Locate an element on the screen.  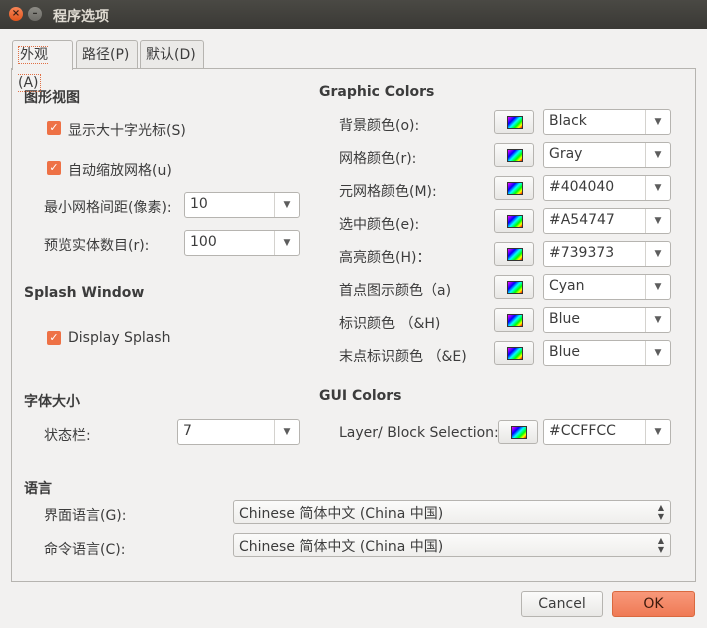
tab-label: 默认(D) is located at coordinates (171, 55).